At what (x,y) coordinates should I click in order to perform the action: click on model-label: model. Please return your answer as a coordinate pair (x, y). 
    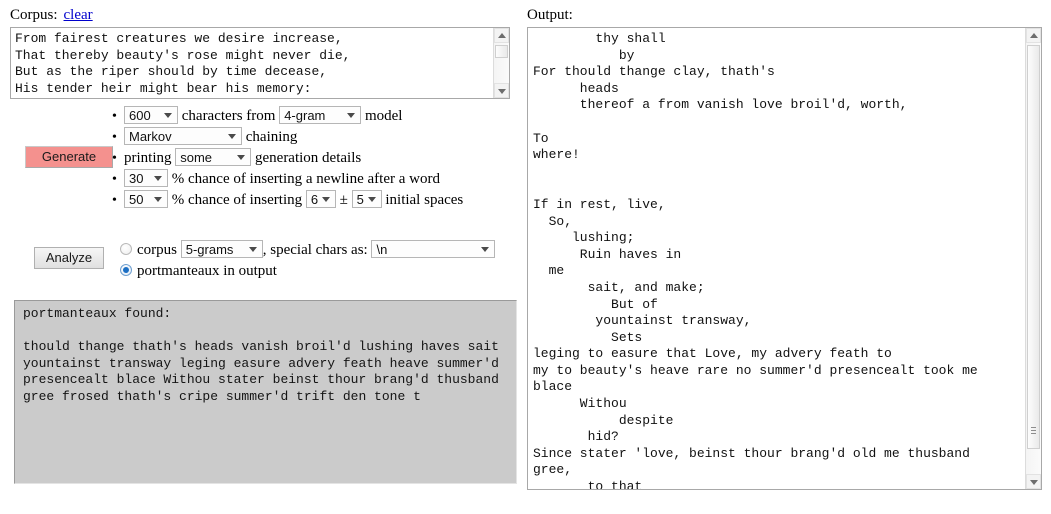
    Looking at the image, I should click on (383, 116).